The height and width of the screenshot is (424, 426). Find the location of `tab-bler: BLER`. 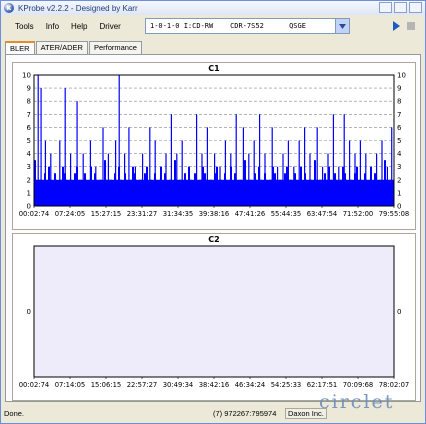

tab-bler: BLER is located at coordinates (20, 48).